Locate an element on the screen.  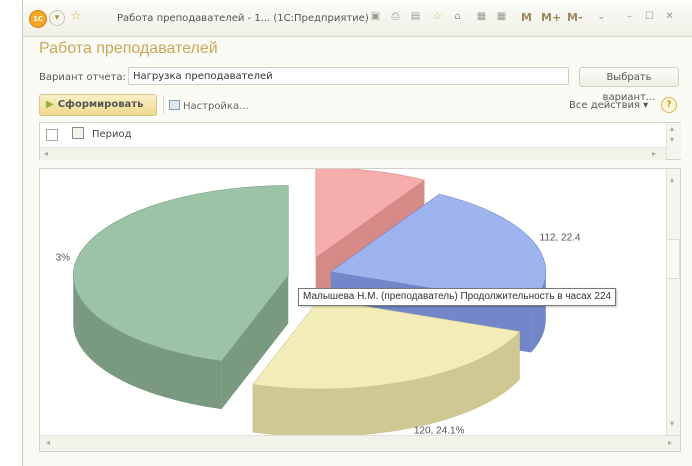
pie-label-1: 112, 22.4 is located at coordinates (560, 237).